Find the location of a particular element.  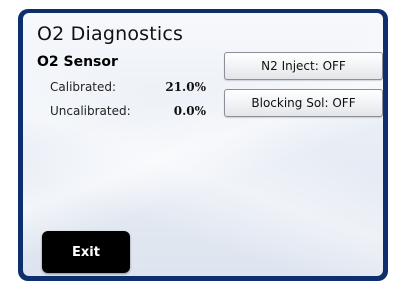

exit-button: Exit is located at coordinates (86, 252).